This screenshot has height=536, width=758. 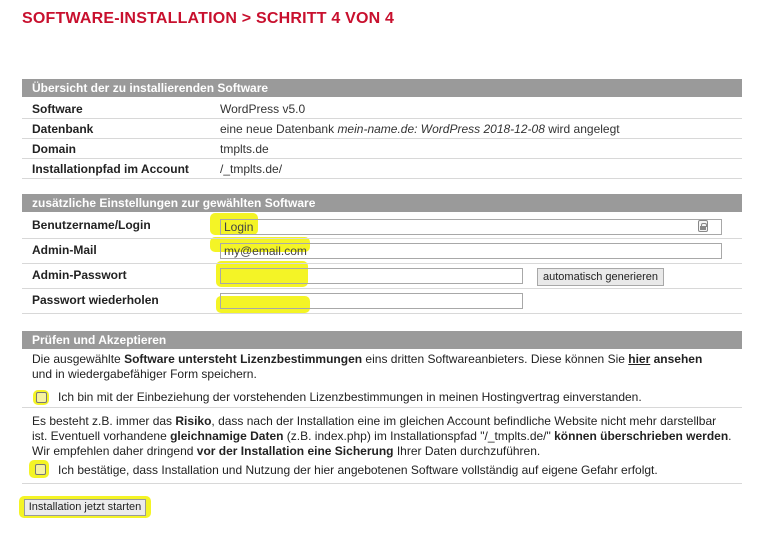 I want to click on page-title: SOFTWARE-INSTALLATION > SCHRITT 4 VON 4, so click(x=208, y=18).